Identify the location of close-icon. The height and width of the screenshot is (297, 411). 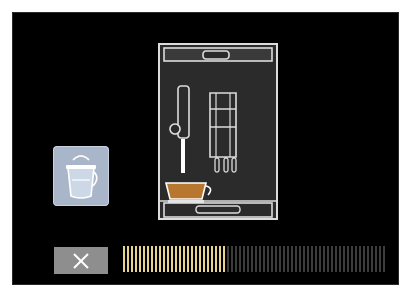
(81, 260).